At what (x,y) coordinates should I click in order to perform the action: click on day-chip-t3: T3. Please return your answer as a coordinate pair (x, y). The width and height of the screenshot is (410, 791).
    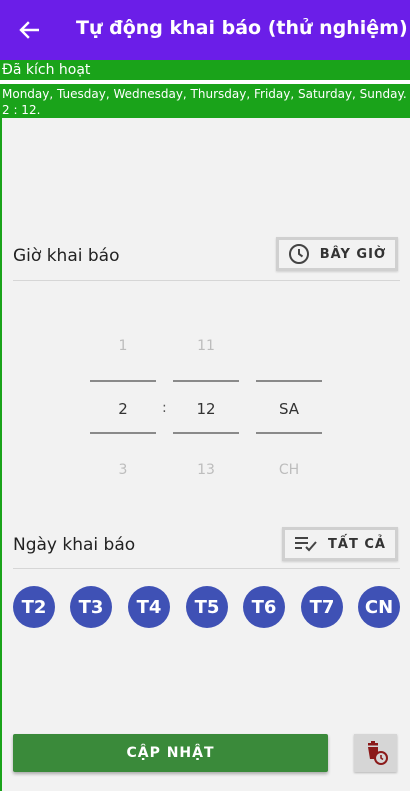
    Looking at the image, I should click on (91, 607).